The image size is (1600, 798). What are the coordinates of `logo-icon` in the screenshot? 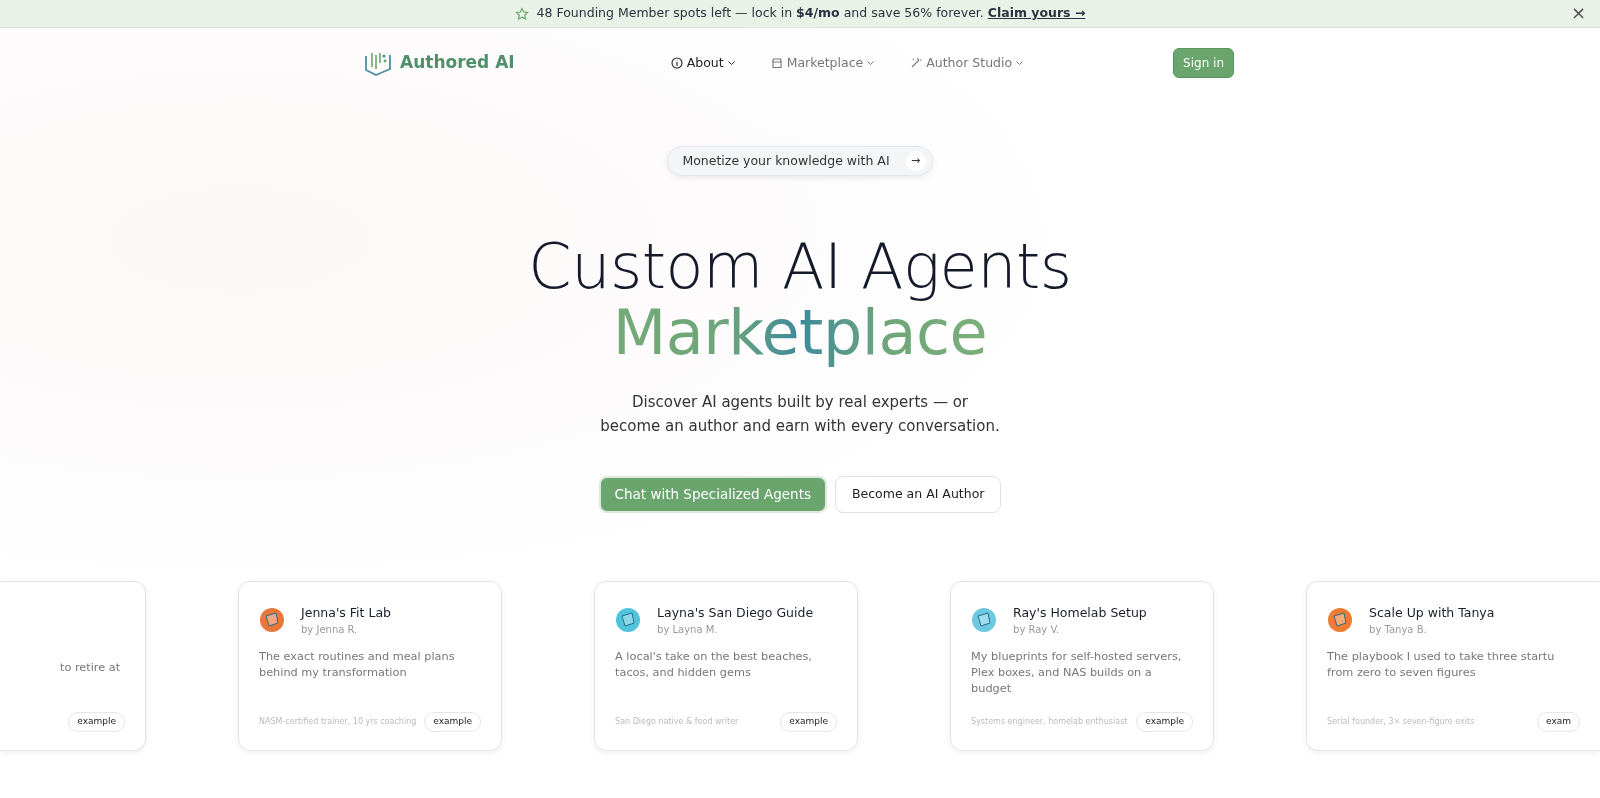 It's located at (378, 63).